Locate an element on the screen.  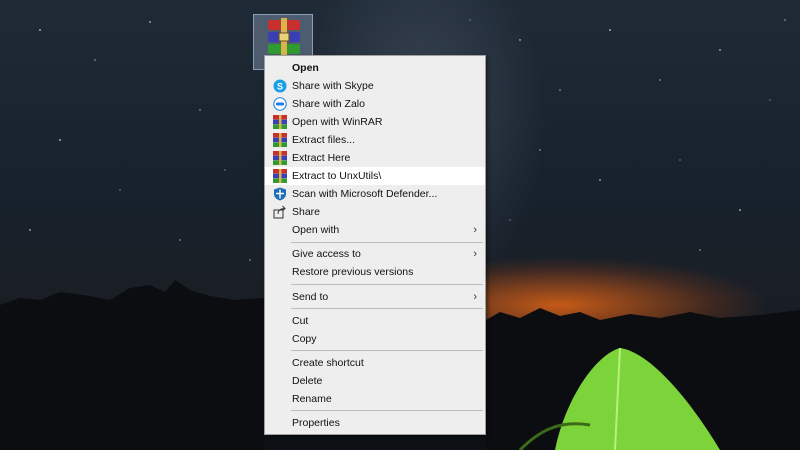
menu-item-open: Open is located at coordinates (375, 68).